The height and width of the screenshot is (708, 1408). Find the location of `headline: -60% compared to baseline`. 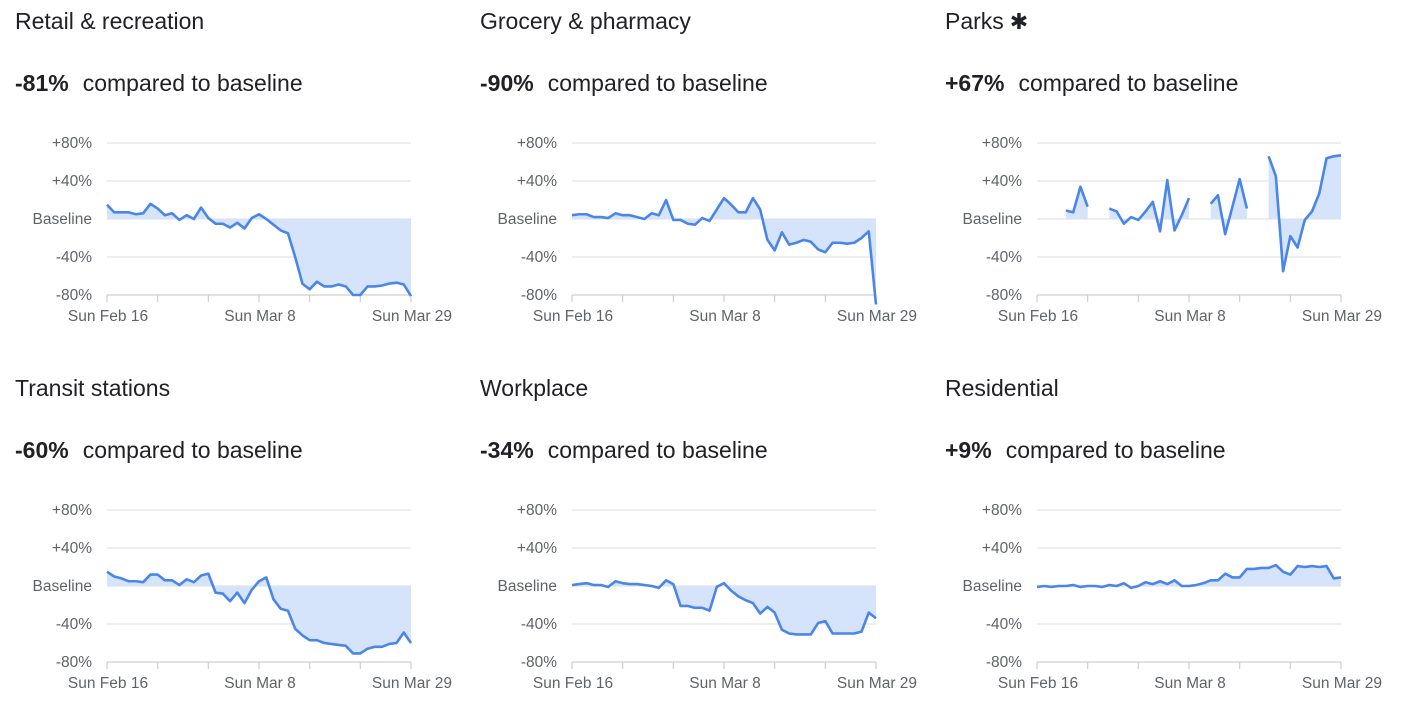

headline: -60% compared to baseline is located at coordinates (159, 450).